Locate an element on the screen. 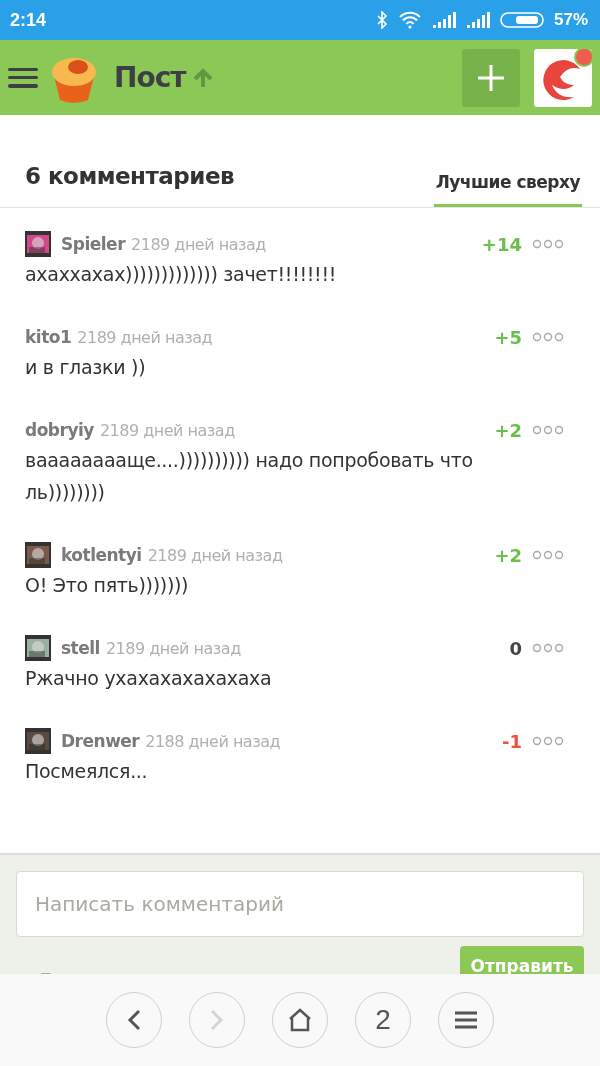 This screenshot has height=1066, width=600. comment-author: Spieler is located at coordinates (93, 244).